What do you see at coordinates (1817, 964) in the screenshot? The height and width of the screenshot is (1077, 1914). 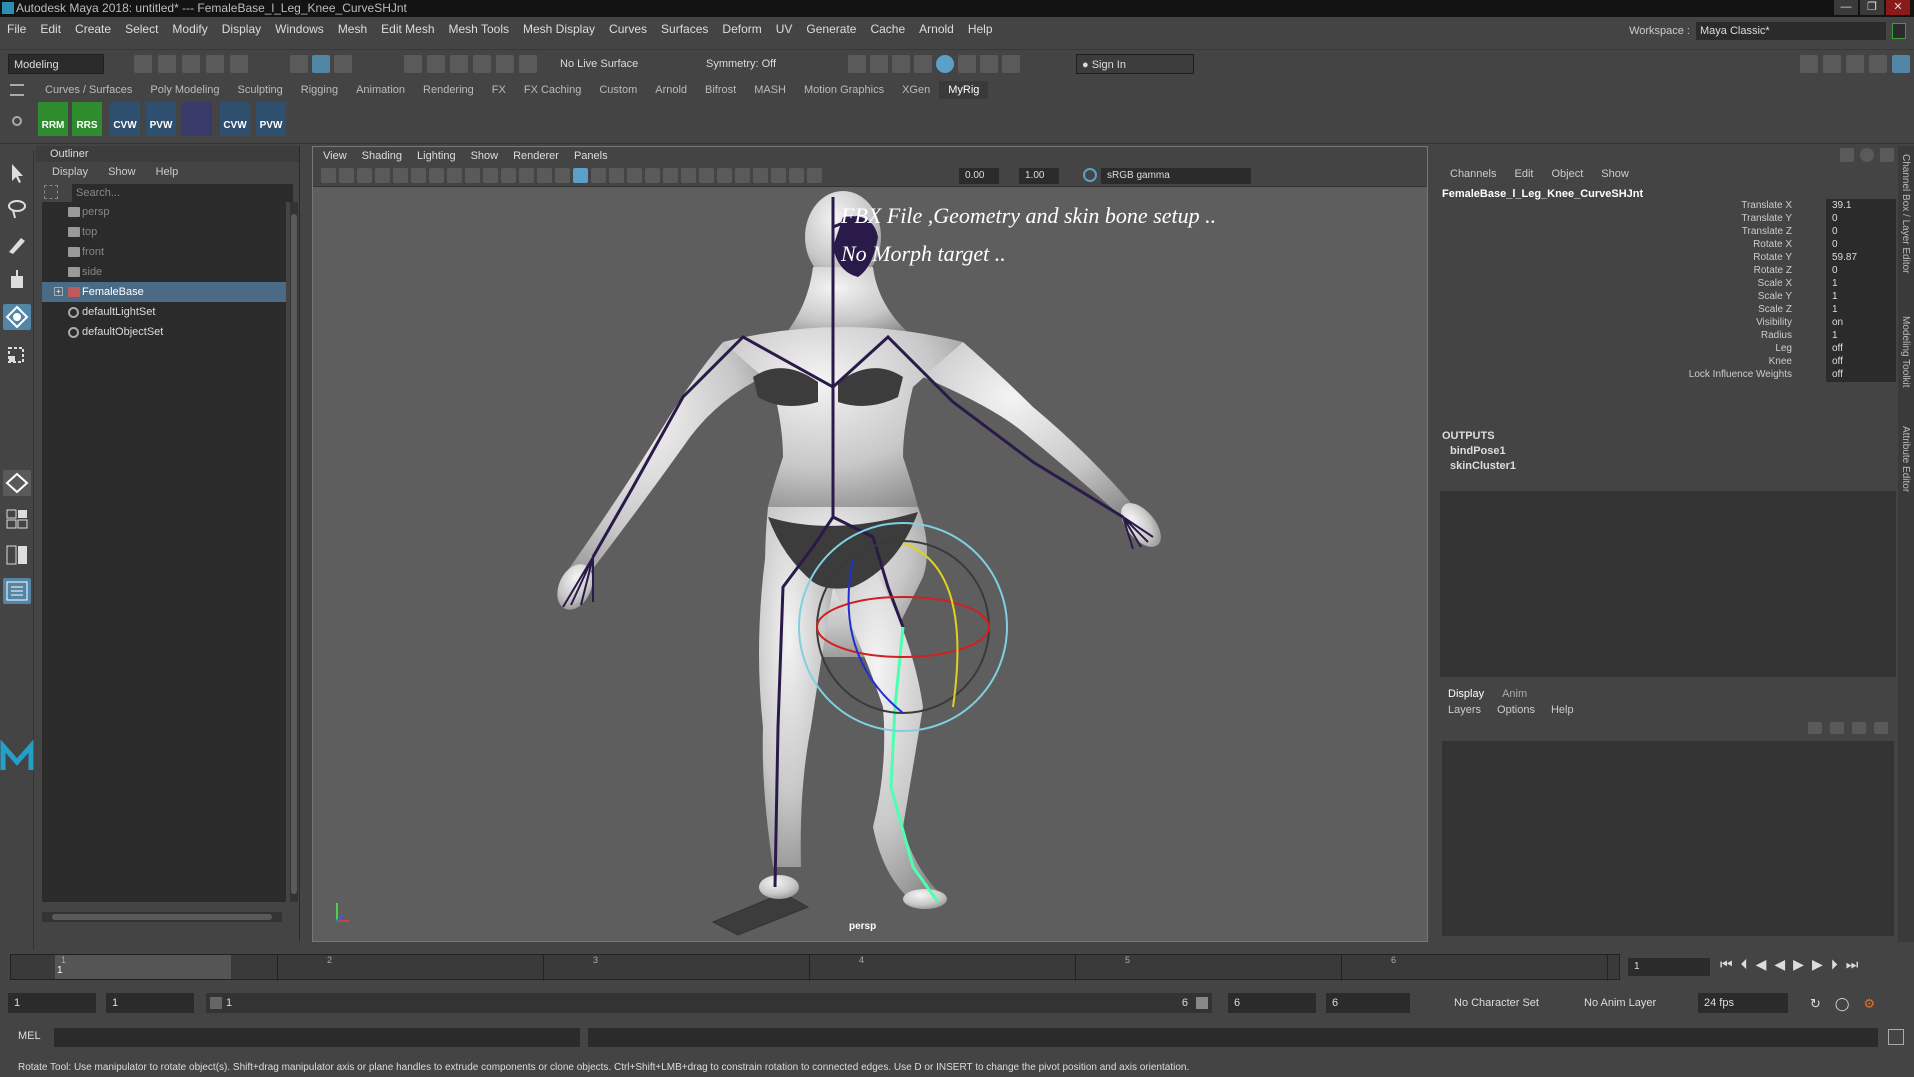 I see `step-forward-frame-icon: ▶︎` at bounding box center [1817, 964].